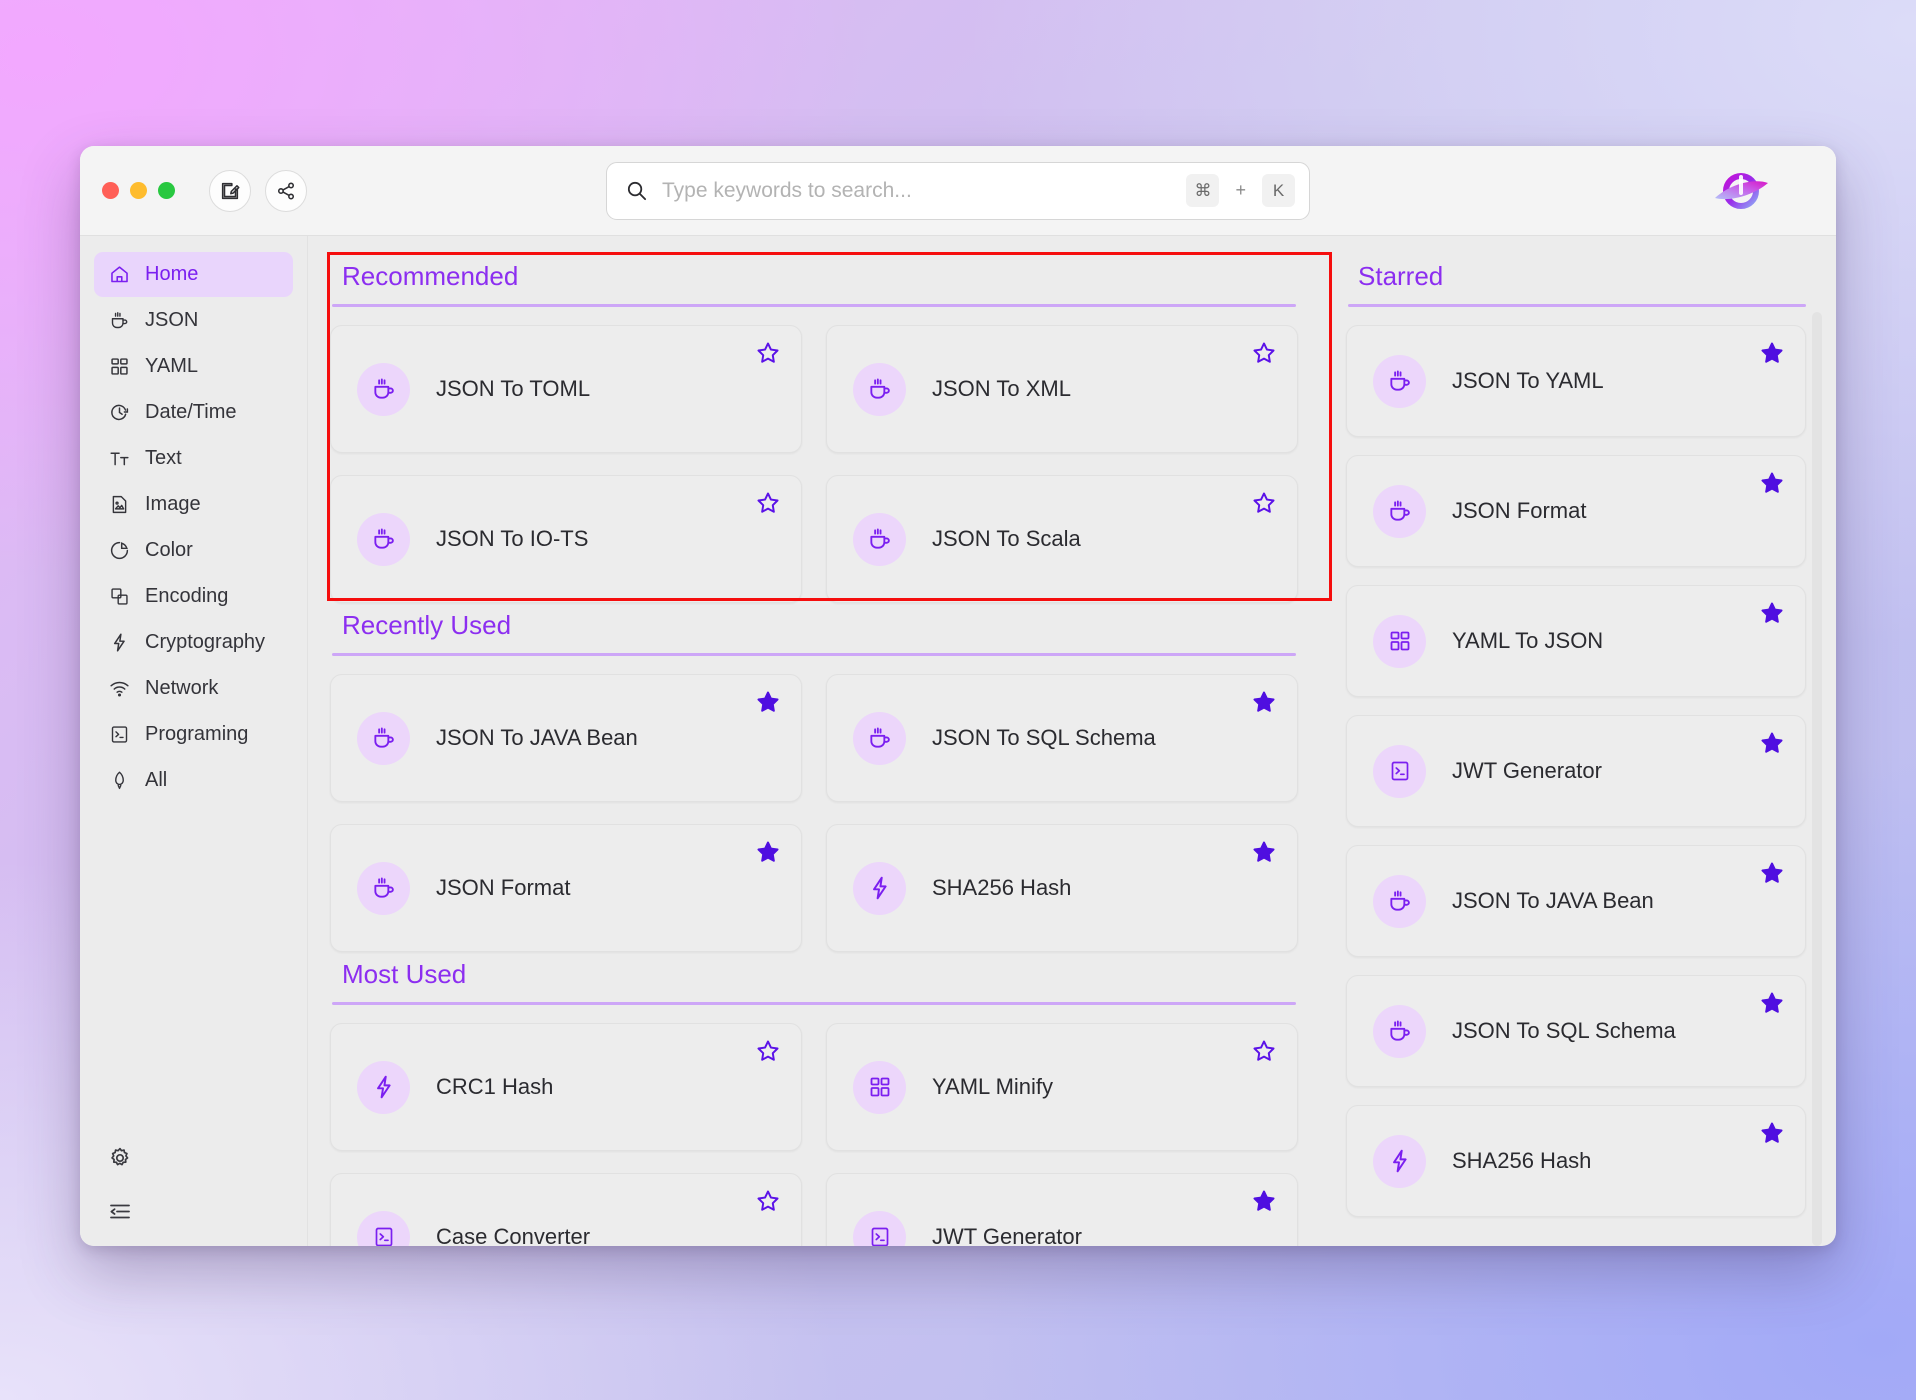 This screenshot has width=1916, height=1400. Describe the element at coordinates (1062, 539) in the screenshot. I see `tool-card: JSON To Scala` at that location.